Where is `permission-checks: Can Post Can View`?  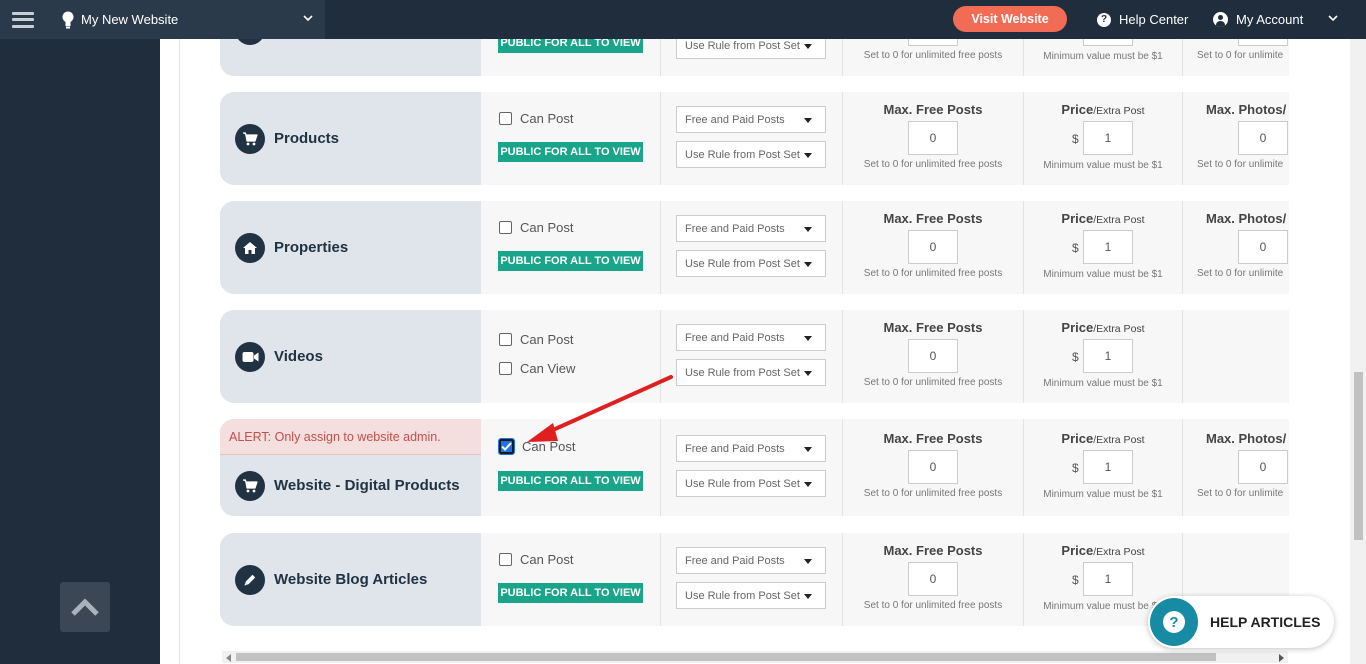
permission-checks: Can Post Can View is located at coordinates (571, 356).